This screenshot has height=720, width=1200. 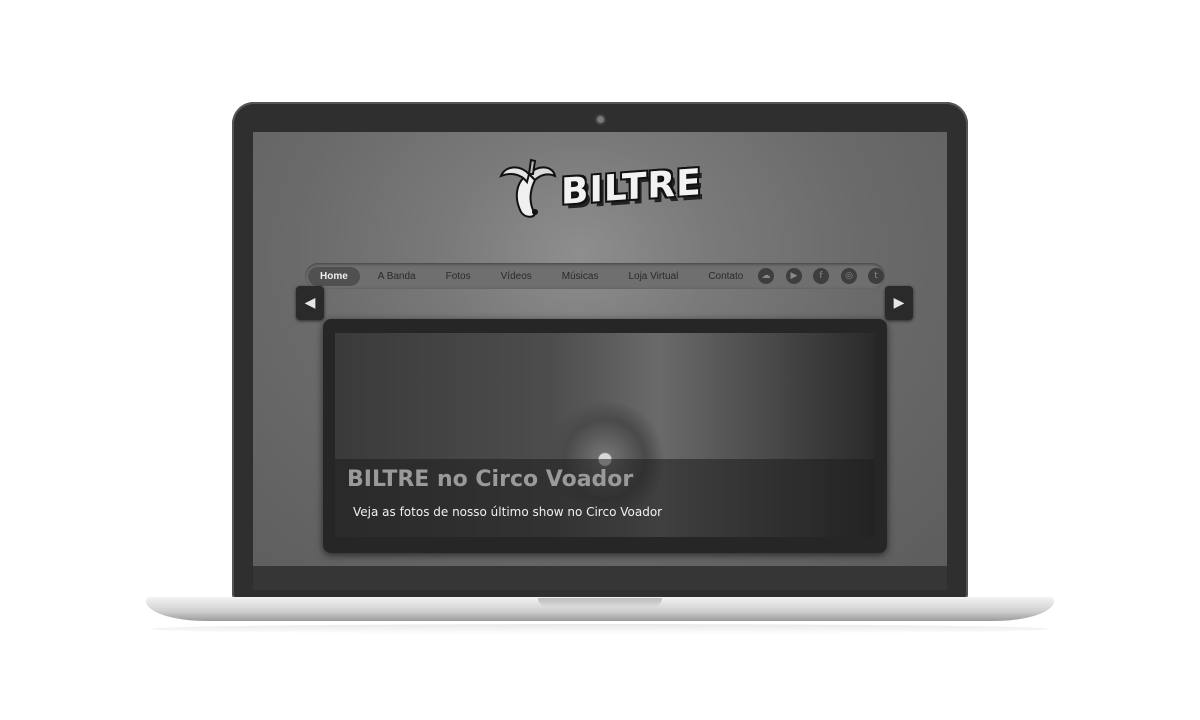 I want to click on screen-bezel-bottom, so click(x=600, y=578).